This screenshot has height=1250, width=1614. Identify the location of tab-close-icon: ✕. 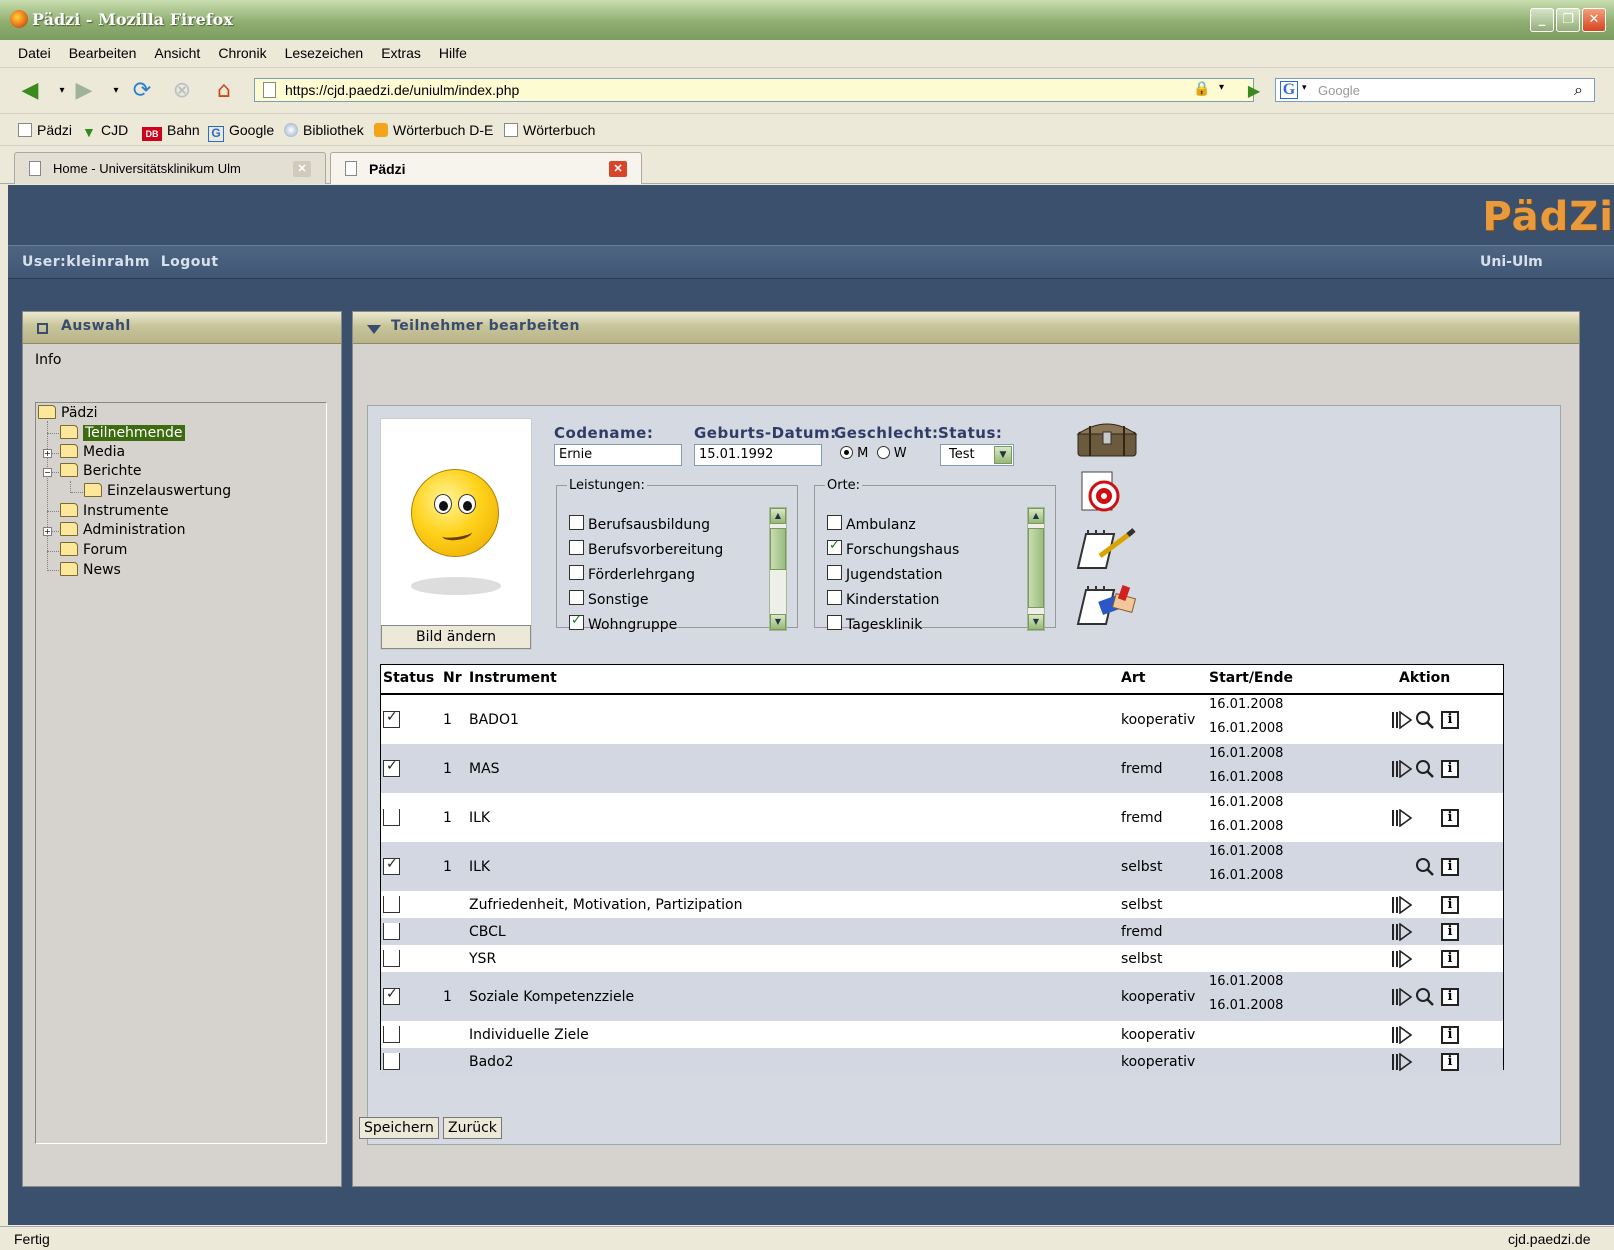
(618, 169).